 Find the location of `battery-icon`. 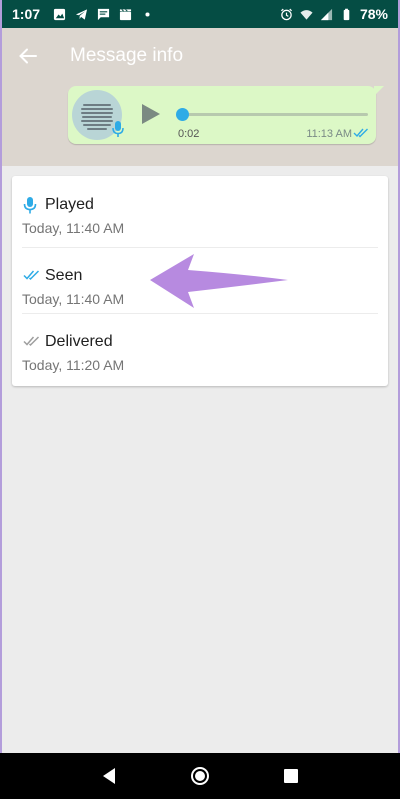

battery-icon is located at coordinates (346, 14).